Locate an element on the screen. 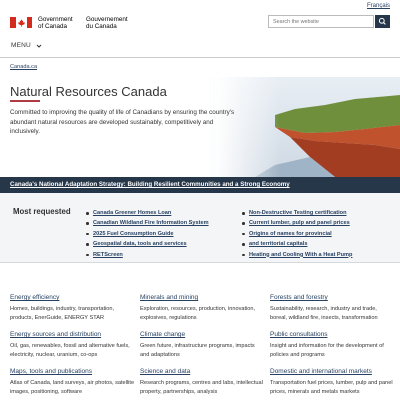 This screenshot has height=400, width=400. list-item: 2025 Fuel Consumption Guide is located at coordinates (147, 234).